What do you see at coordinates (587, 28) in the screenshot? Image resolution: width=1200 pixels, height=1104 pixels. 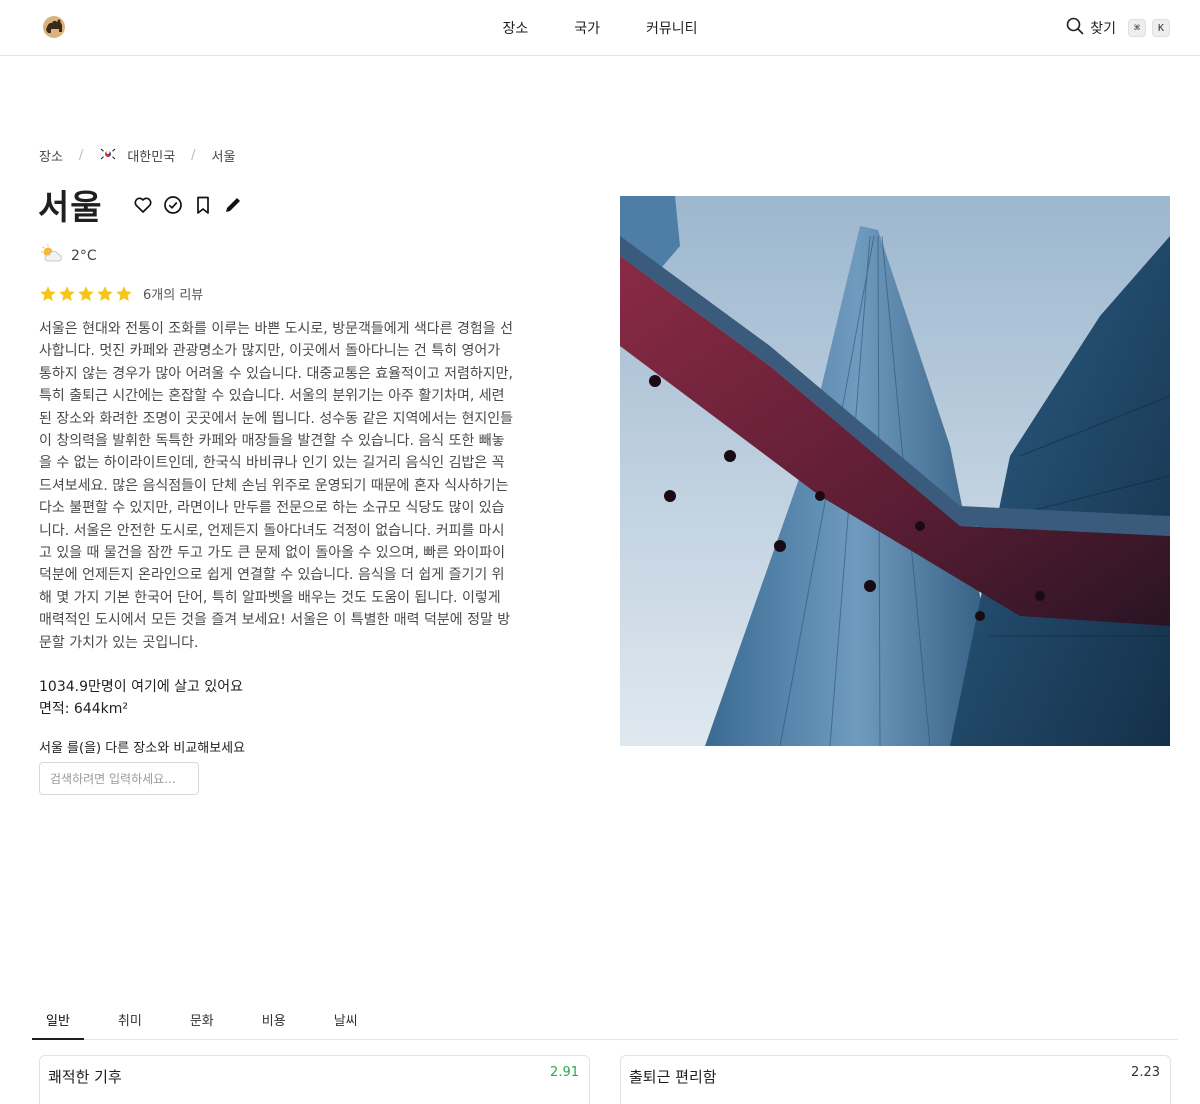 I see `nav-item-countries: 국가` at bounding box center [587, 28].